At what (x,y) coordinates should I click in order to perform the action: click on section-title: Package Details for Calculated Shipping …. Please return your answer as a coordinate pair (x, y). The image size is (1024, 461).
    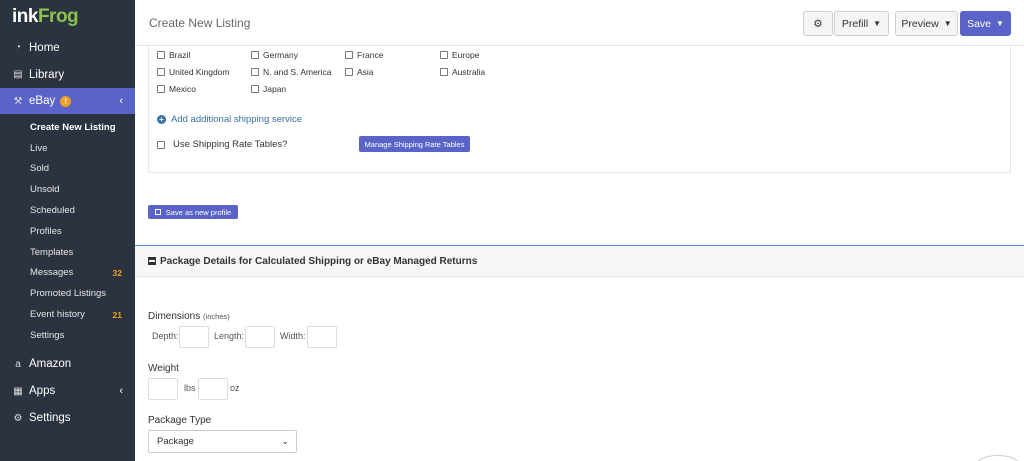
    Looking at the image, I should click on (319, 261).